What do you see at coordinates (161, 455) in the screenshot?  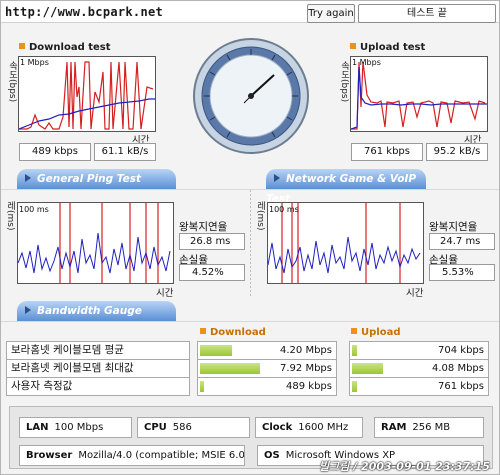 I see `sys-browser-value: Mozilla/4.0 (compatible; MSIE 6.0` at bounding box center [161, 455].